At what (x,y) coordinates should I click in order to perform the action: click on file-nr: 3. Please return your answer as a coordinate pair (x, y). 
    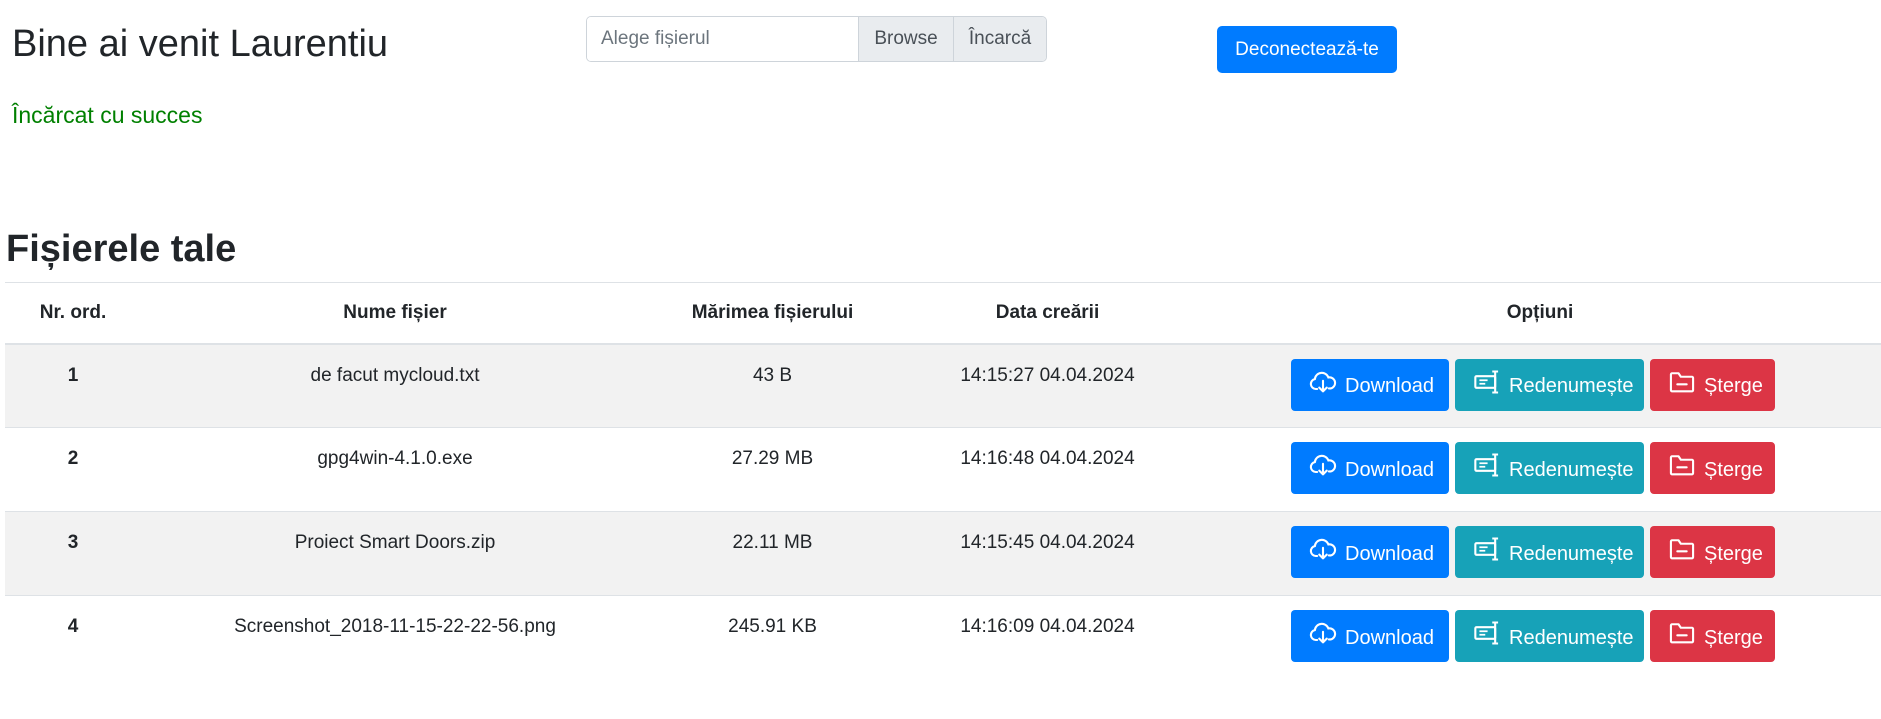
    Looking at the image, I should click on (73, 553).